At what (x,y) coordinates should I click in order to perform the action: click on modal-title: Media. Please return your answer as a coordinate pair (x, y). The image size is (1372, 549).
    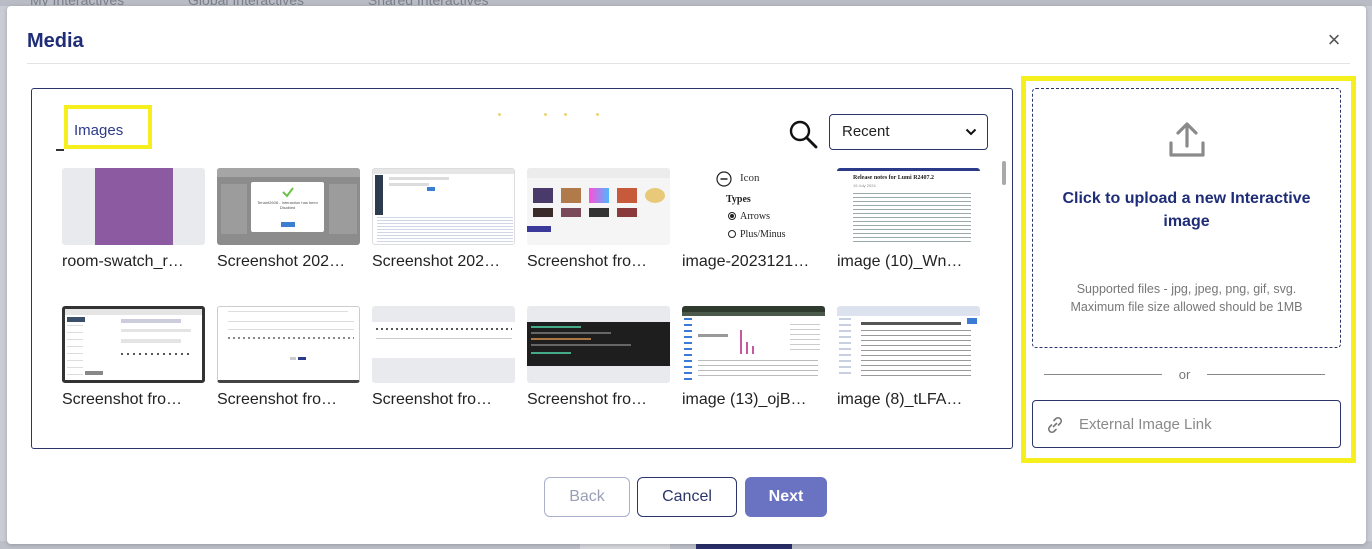
    Looking at the image, I should click on (55, 41).